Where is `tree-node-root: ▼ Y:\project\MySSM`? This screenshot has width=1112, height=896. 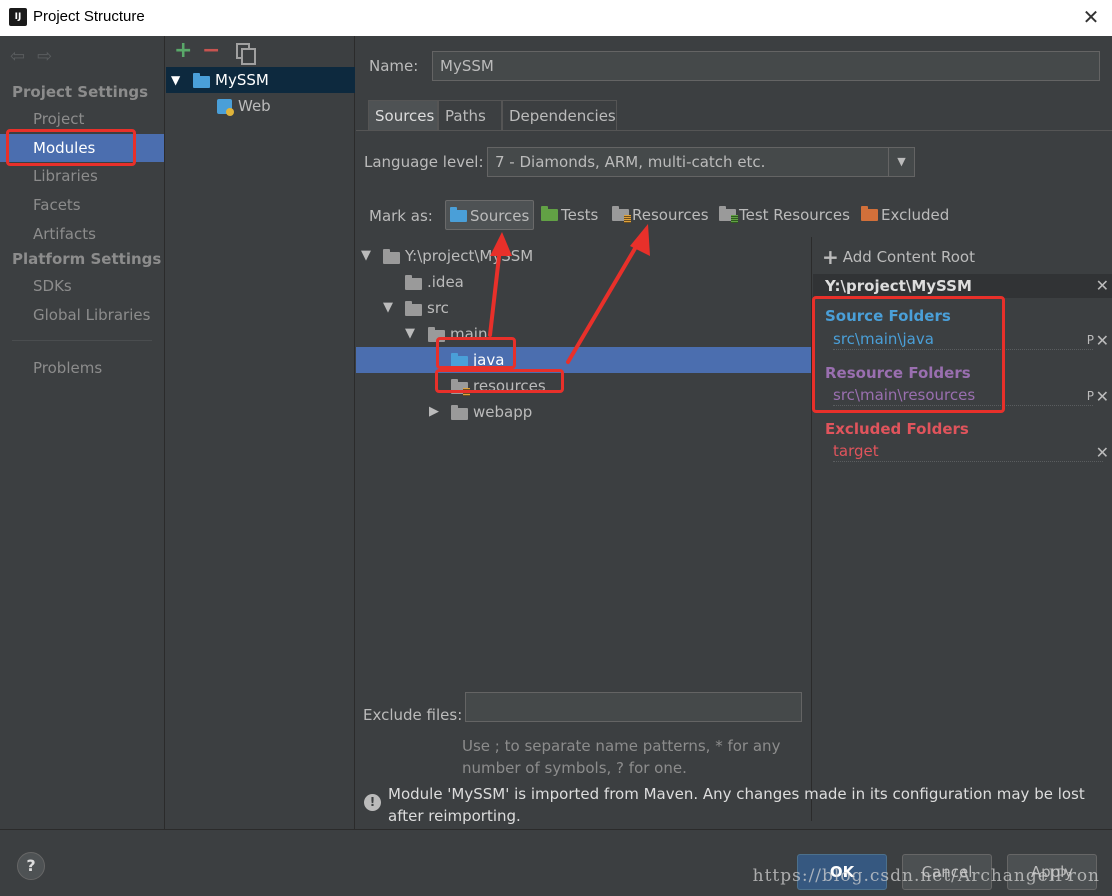 tree-node-root: ▼ Y:\project\MySSM is located at coordinates (583, 256).